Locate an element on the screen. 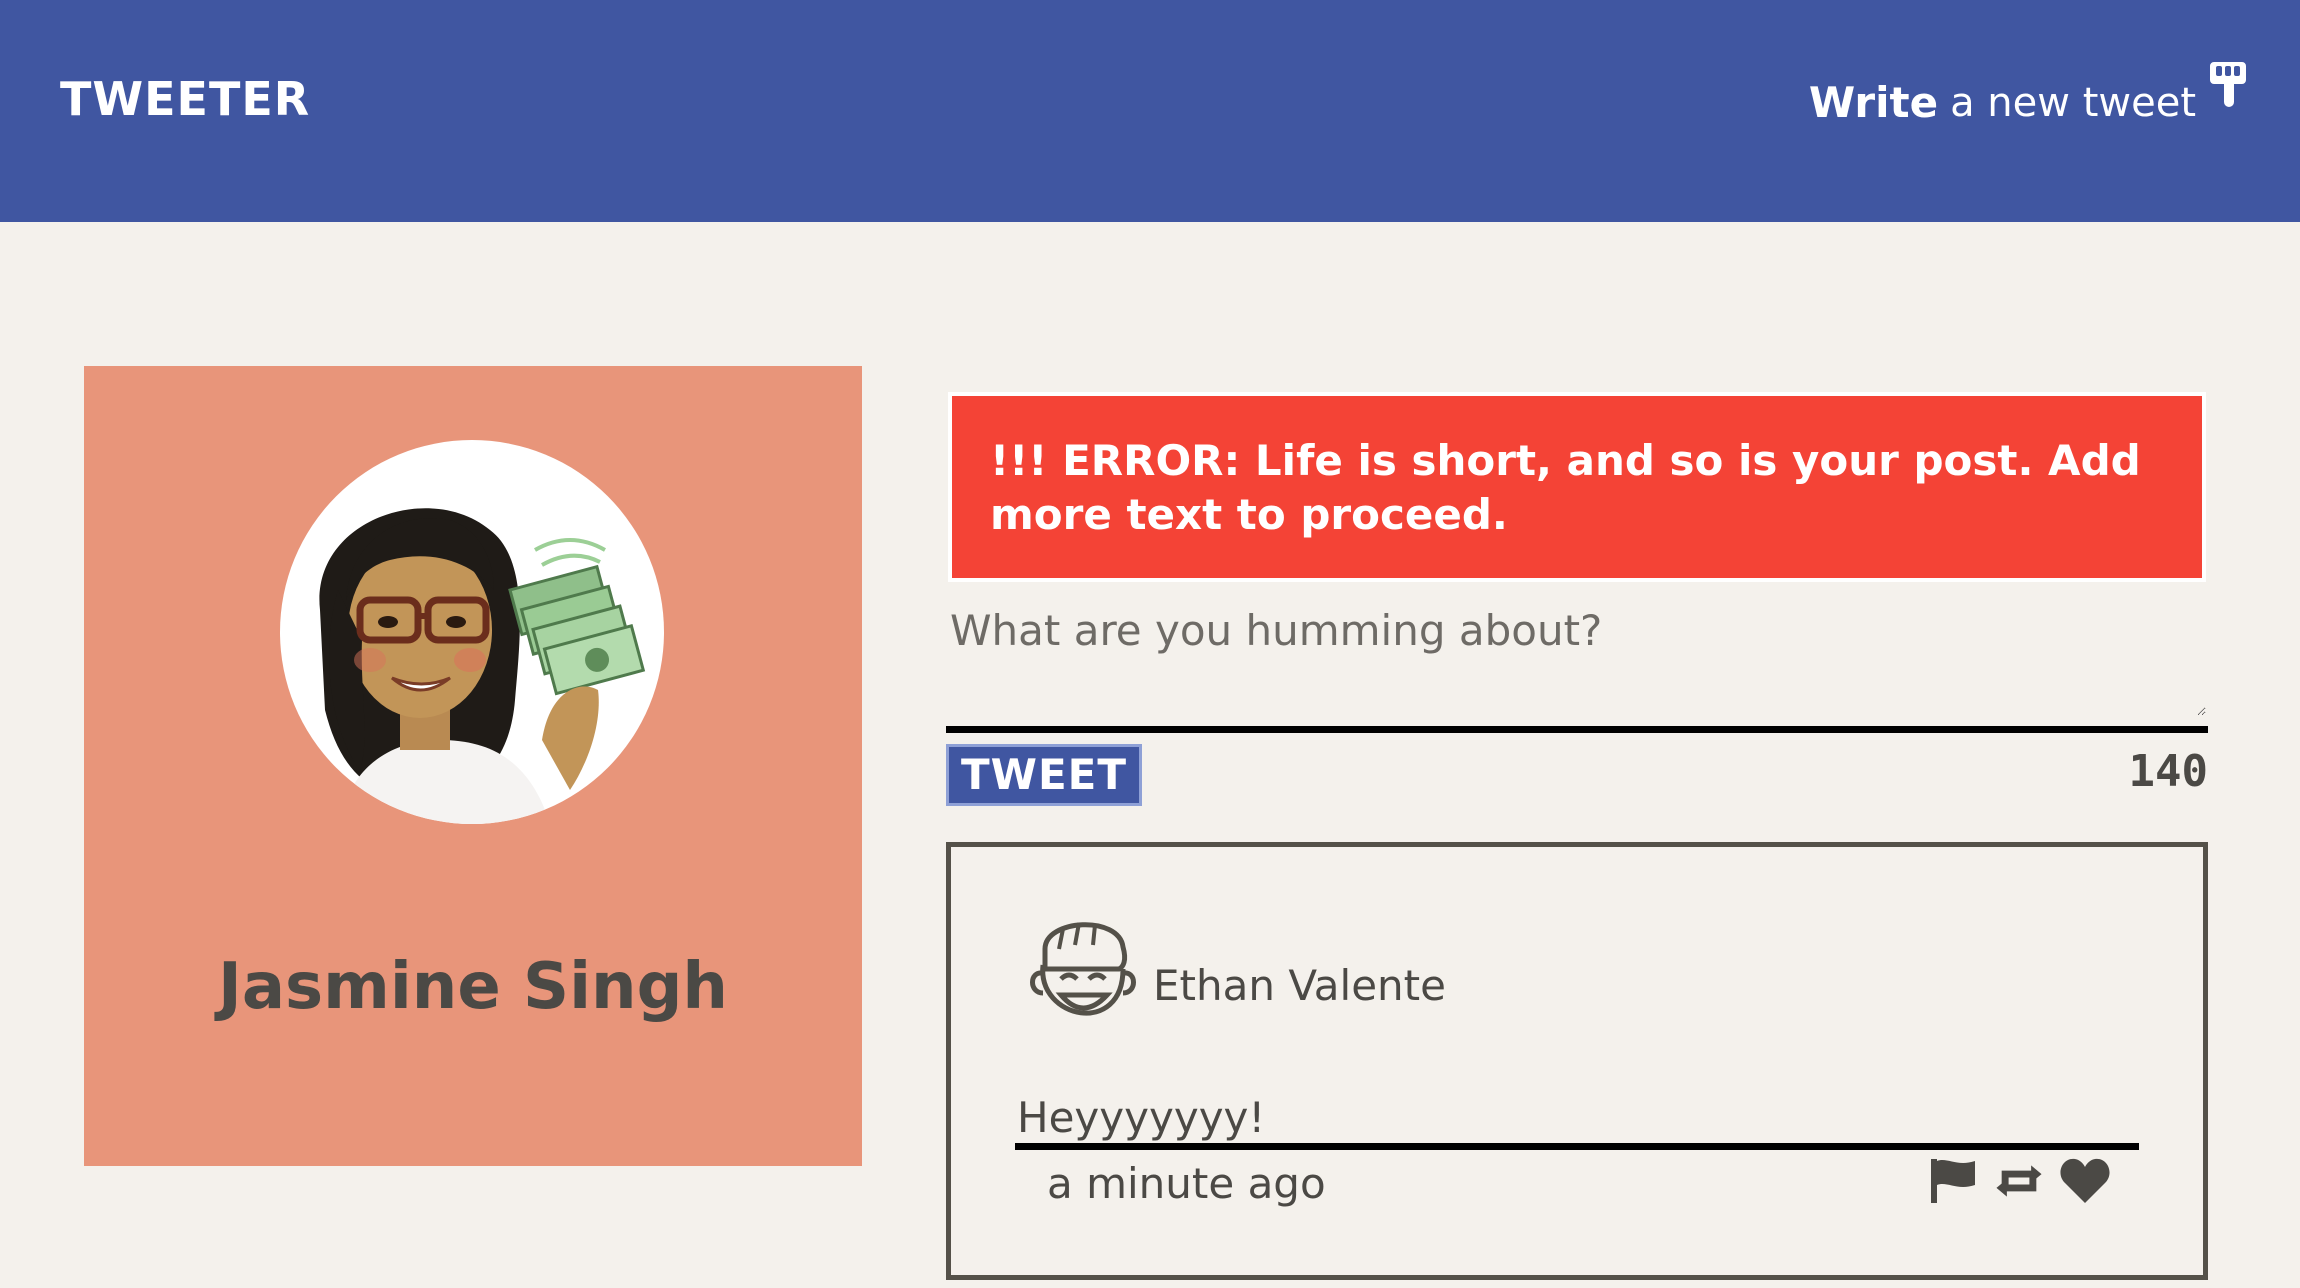  tweet-divider is located at coordinates (1577, 1146).